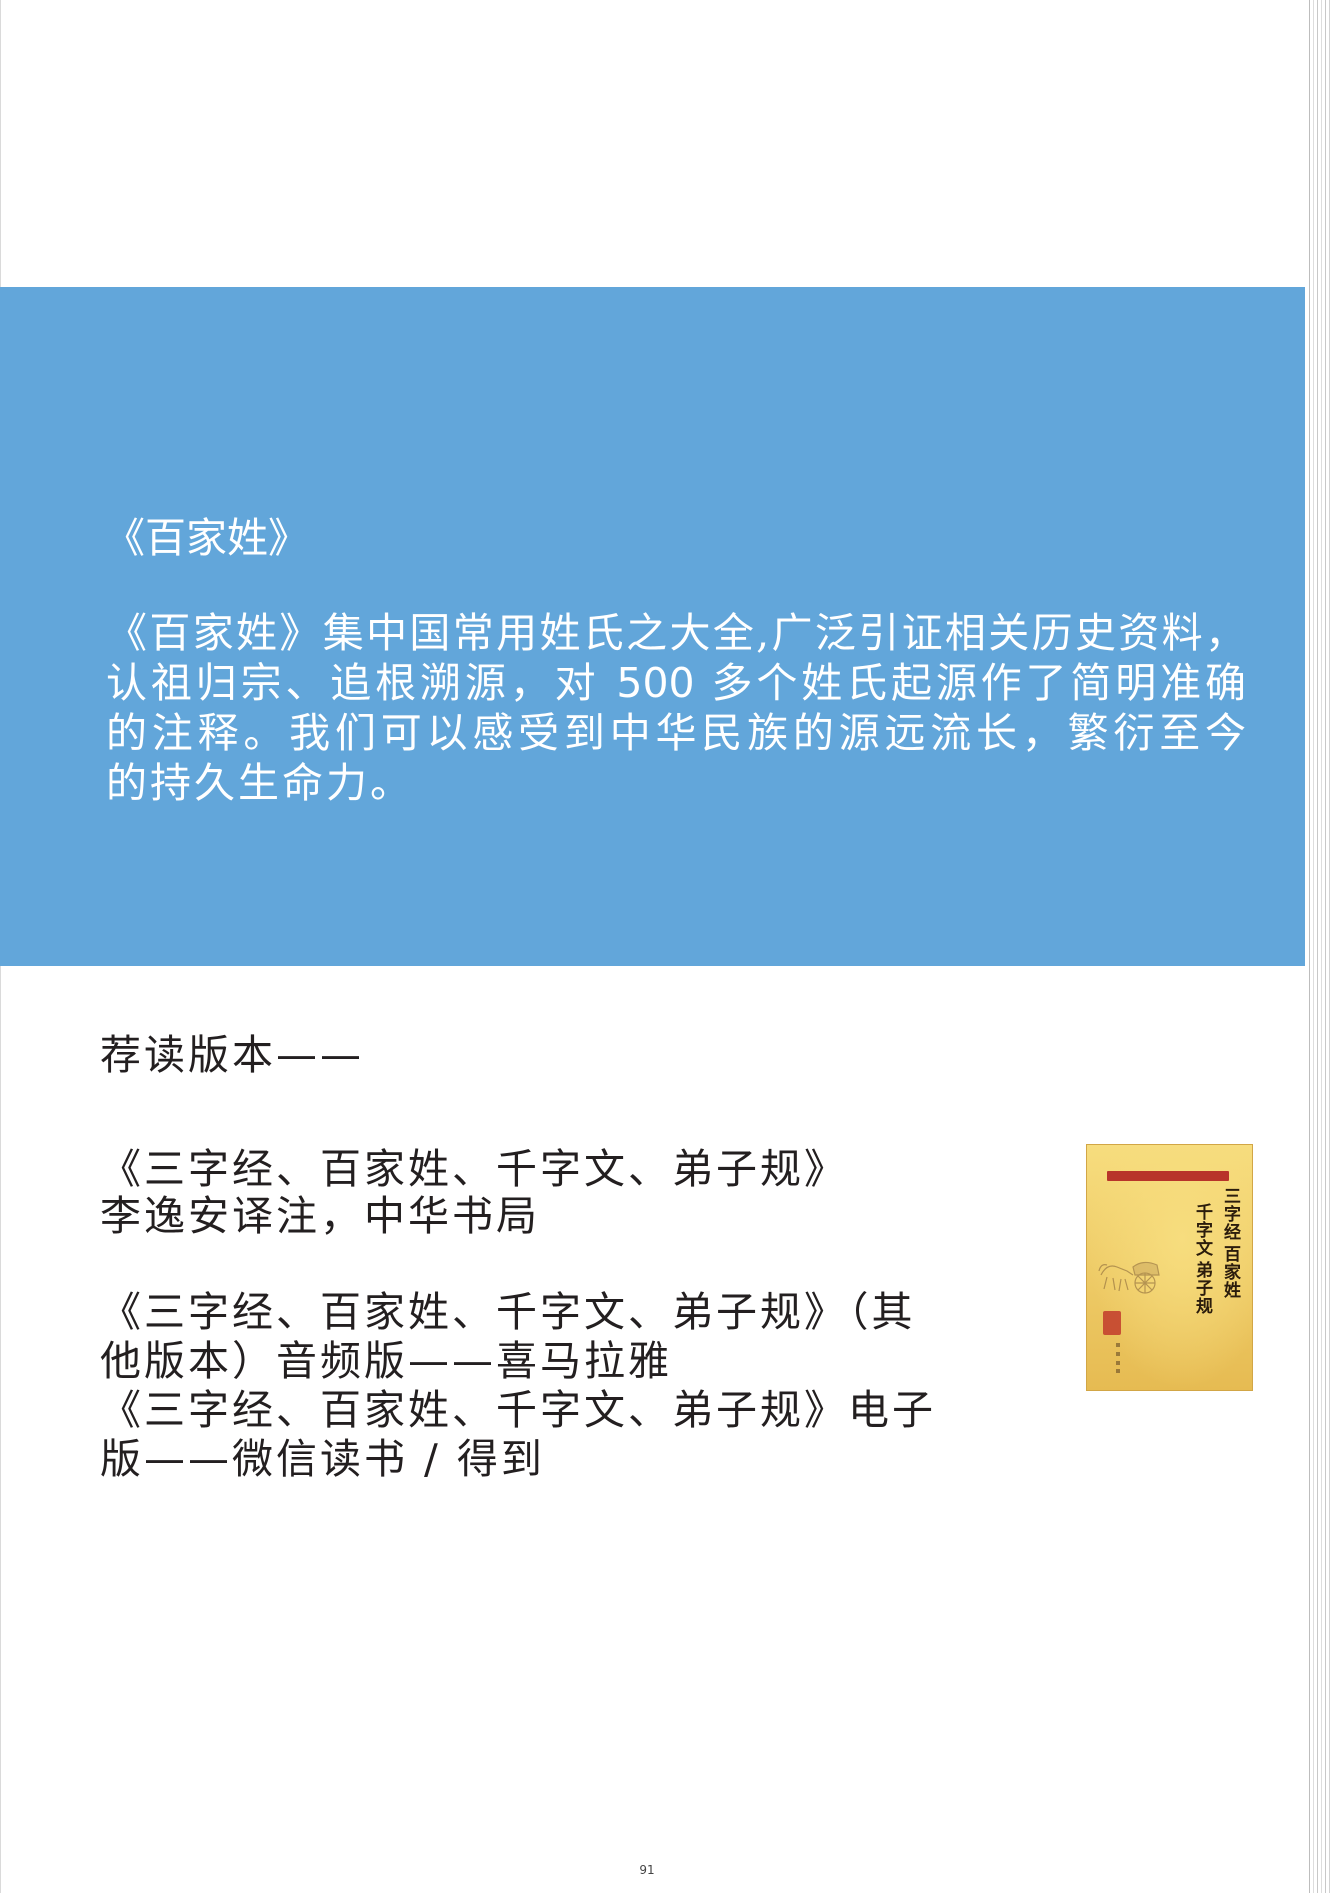 The image size is (1333, 1893). What do you see at coordinates (1202, 1288) in the screenshot?
I see `cover-title: 弟子规` at bounding box center [1202, 1288].